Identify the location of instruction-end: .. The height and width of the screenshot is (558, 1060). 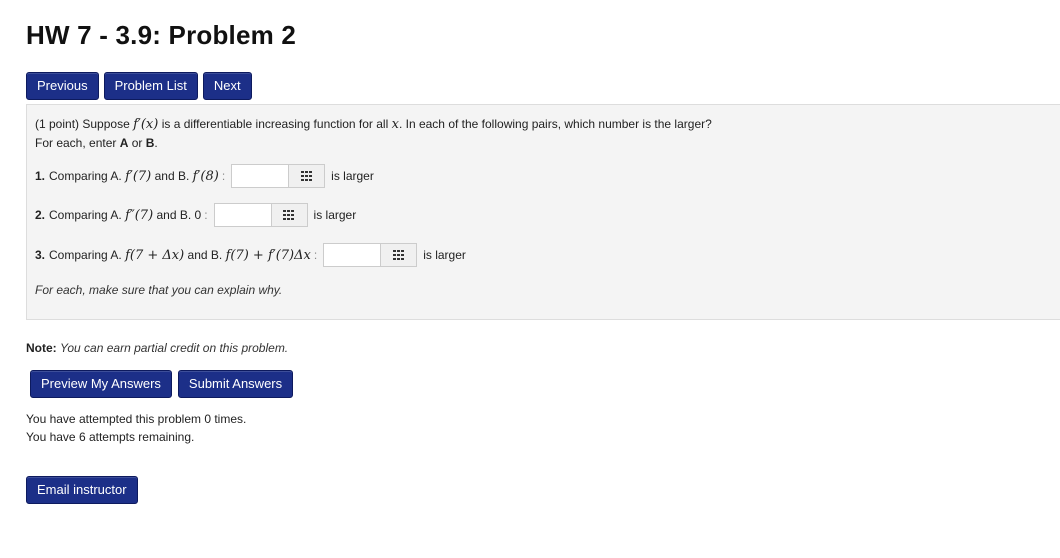
(156, 143).